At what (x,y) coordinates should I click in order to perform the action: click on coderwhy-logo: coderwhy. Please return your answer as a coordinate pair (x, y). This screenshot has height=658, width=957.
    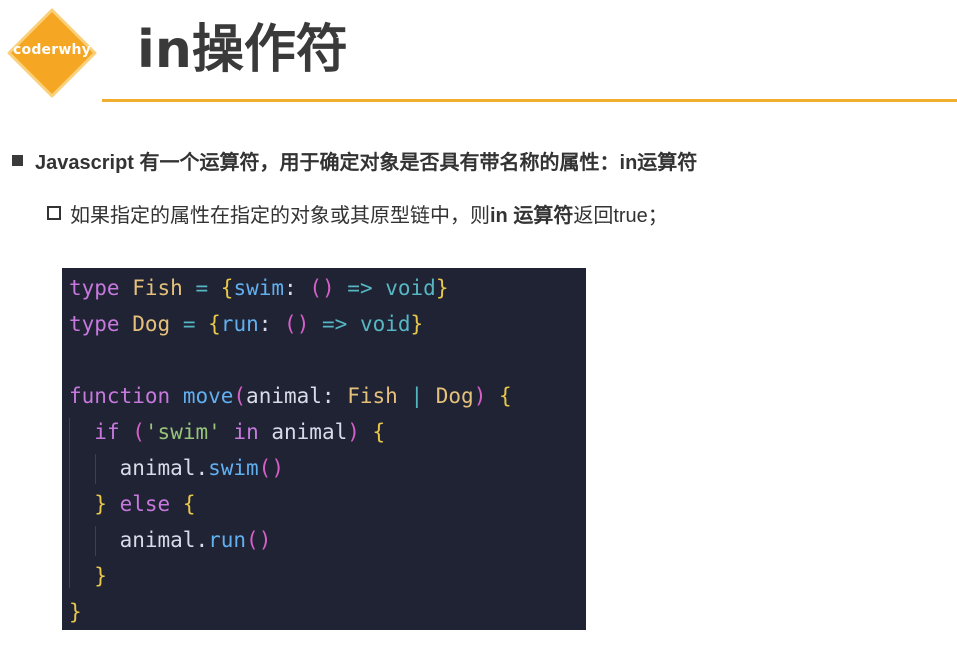
    Looking at the image, I should click on (52, 53).